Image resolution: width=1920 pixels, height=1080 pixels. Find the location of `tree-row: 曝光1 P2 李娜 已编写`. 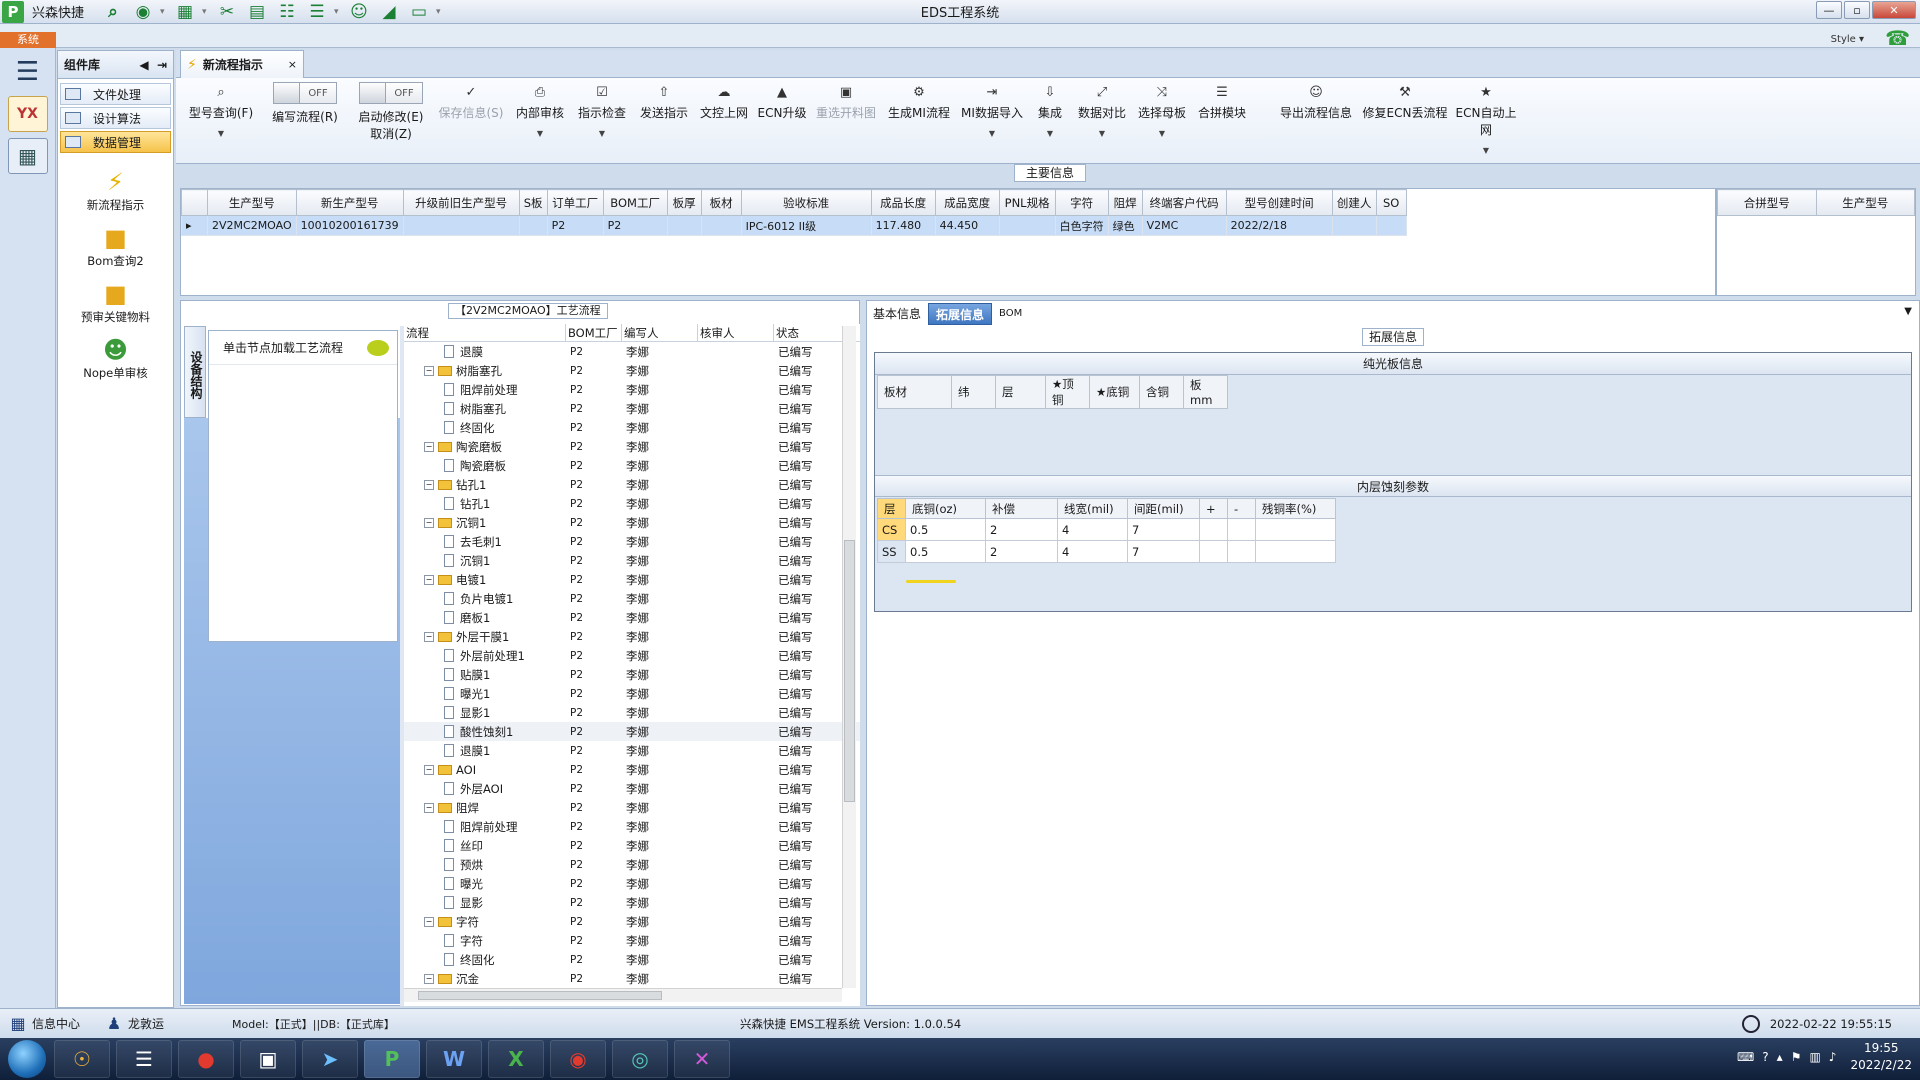

tree-row: 曝光1 P2 李娜 已编写 is located at coordinates (632, 693).